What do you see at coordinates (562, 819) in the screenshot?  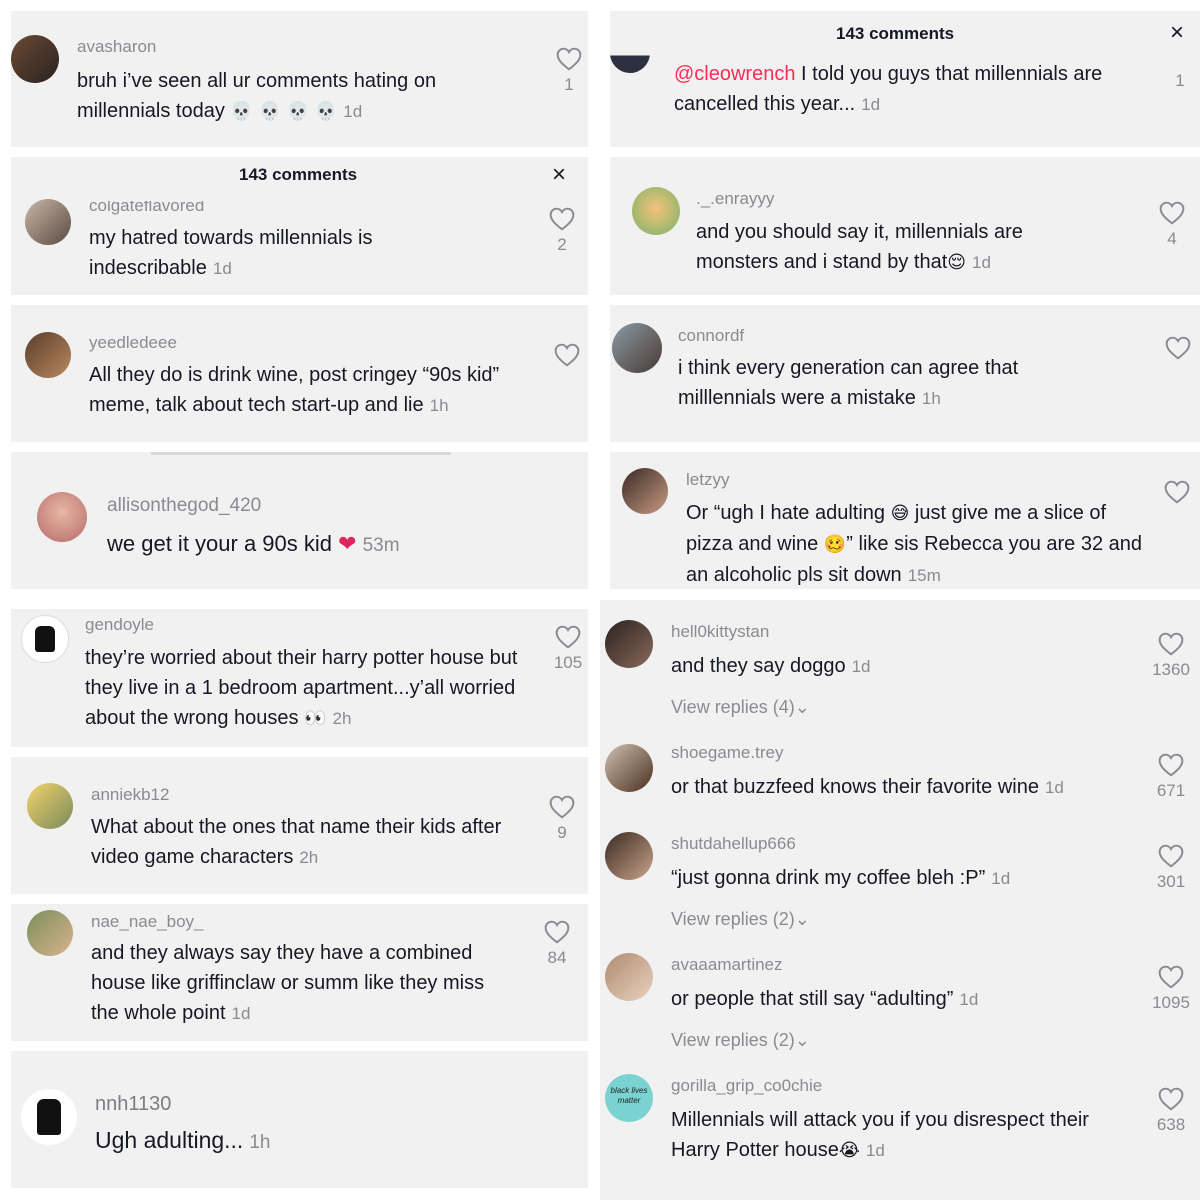 I see `like-button: 9` at bounding box center [562, 819].